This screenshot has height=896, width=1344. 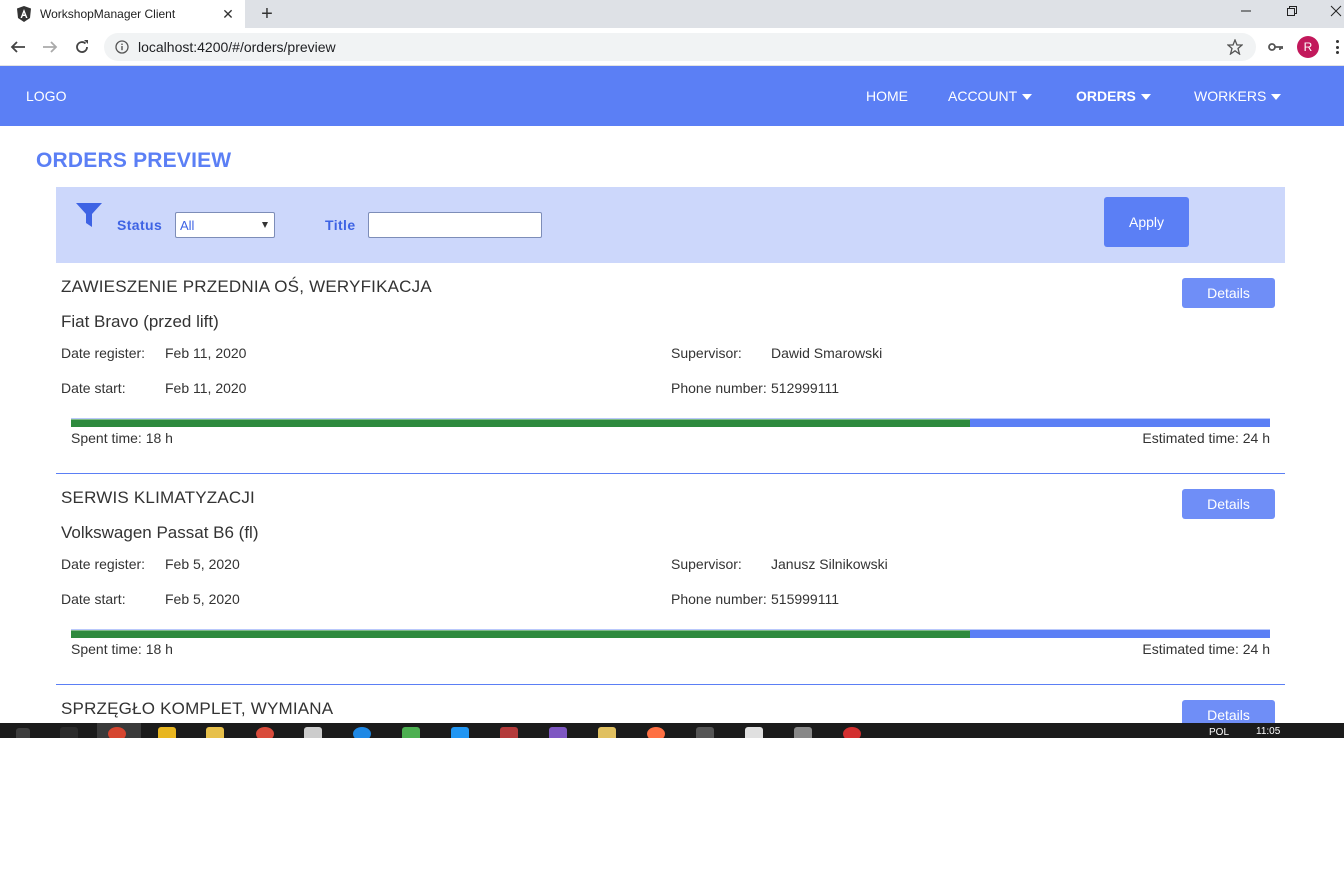 I want to click on back-icon, so click(x=18, y=47).